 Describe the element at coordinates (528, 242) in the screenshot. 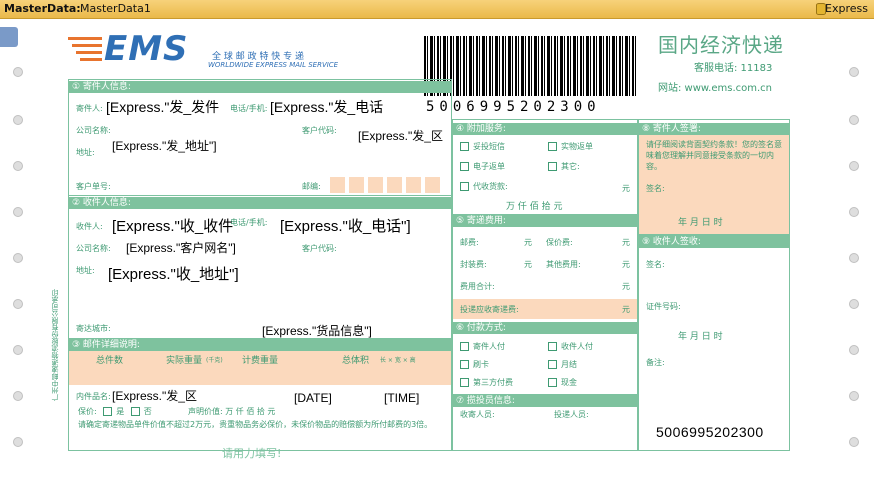

I see `postage-yuan: 元` at that location.